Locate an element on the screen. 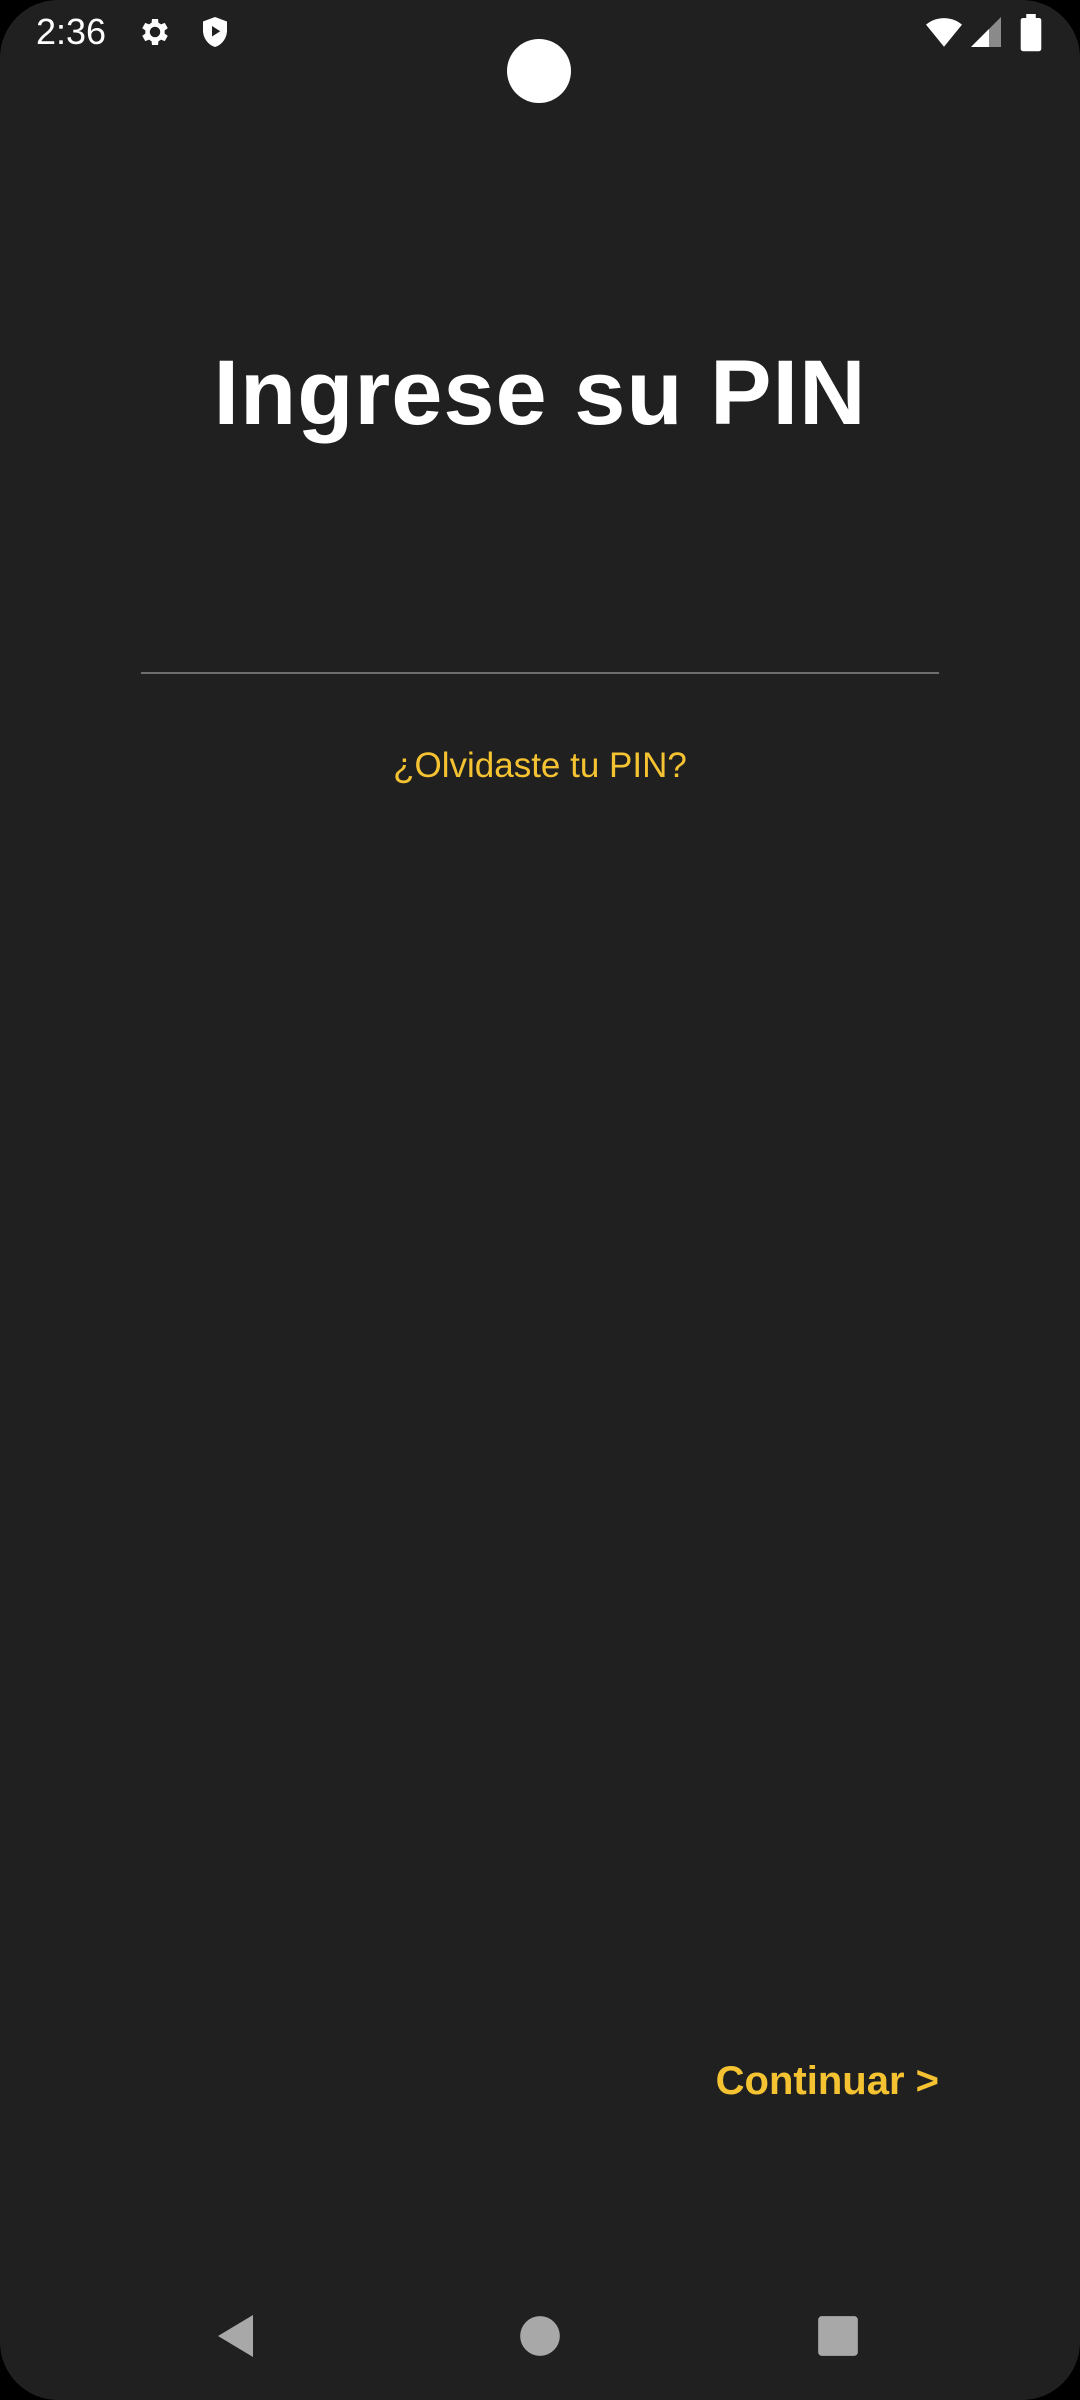  recents-icon is located at coordinates (838, 2336).